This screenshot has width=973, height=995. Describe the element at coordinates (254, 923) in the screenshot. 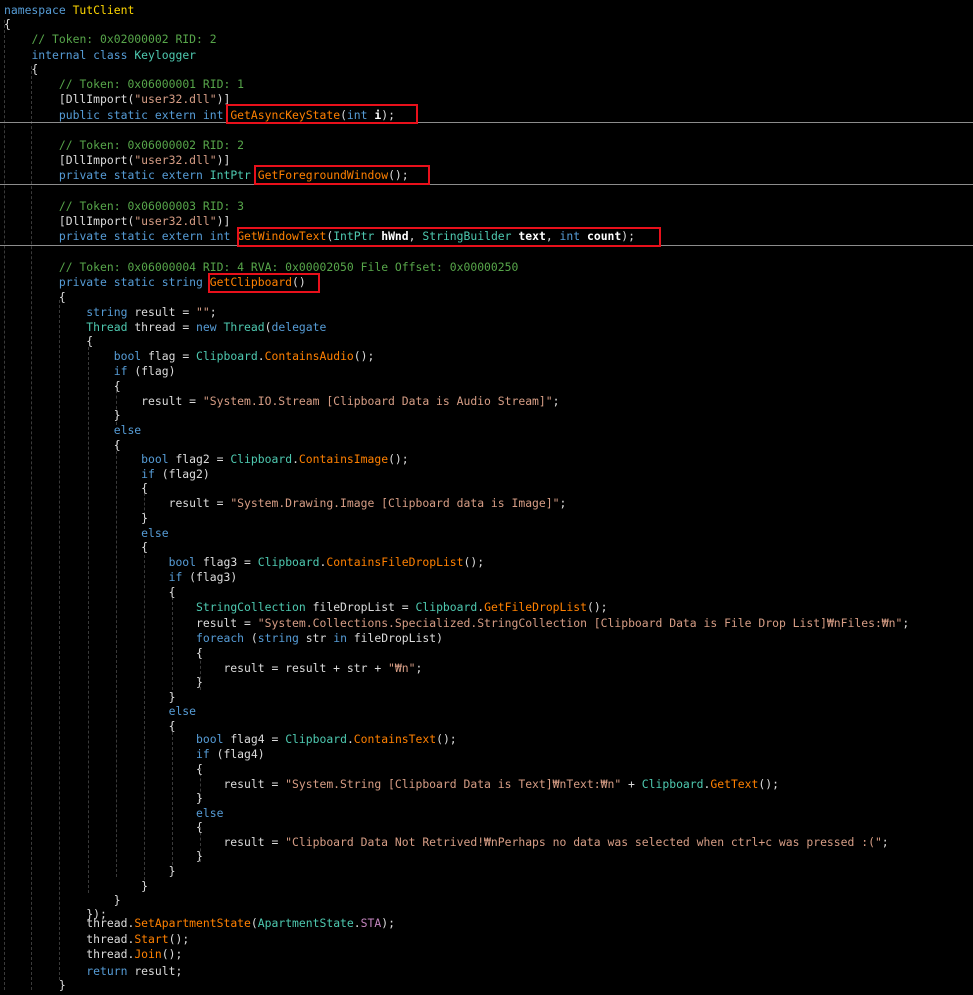

I see `code-token: (` at that location.